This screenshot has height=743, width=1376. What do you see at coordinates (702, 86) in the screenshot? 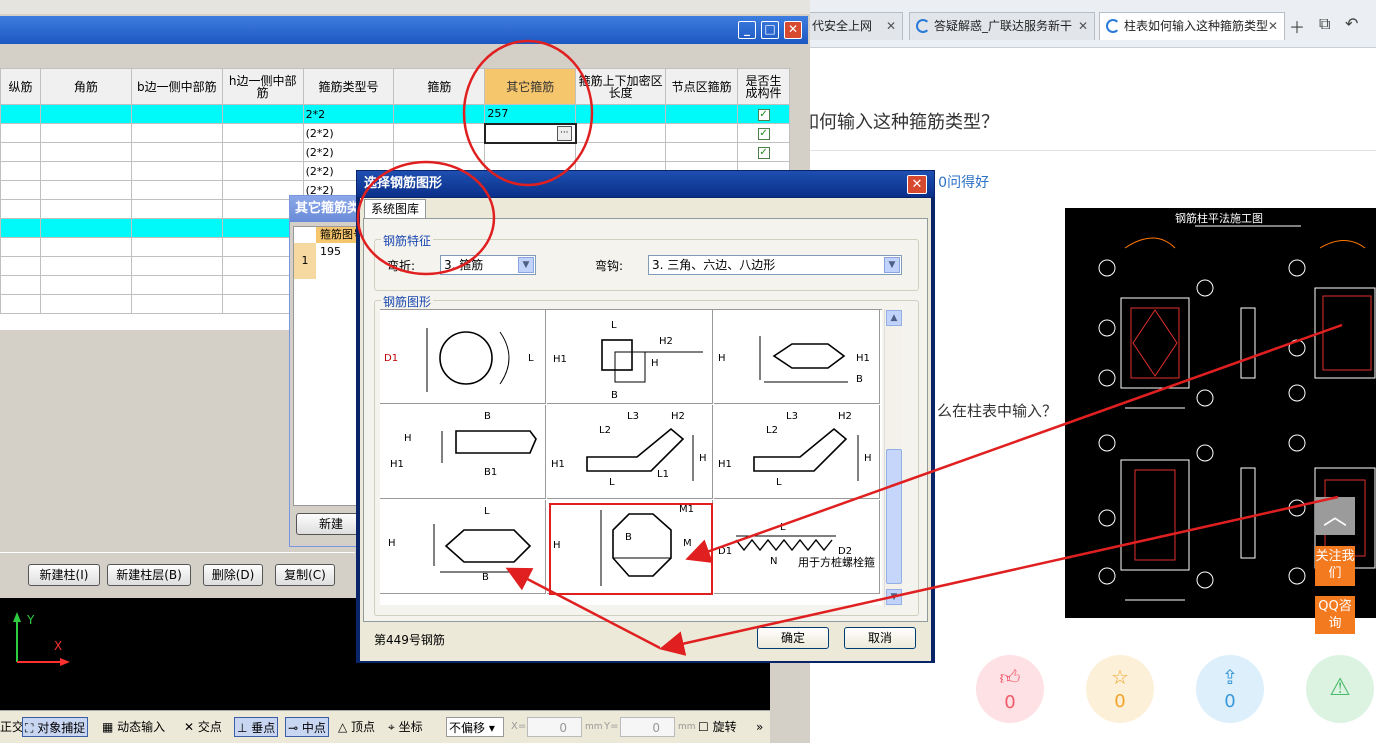
I see `col-header: 节点区箍筋` at bounding box center [702, 86].